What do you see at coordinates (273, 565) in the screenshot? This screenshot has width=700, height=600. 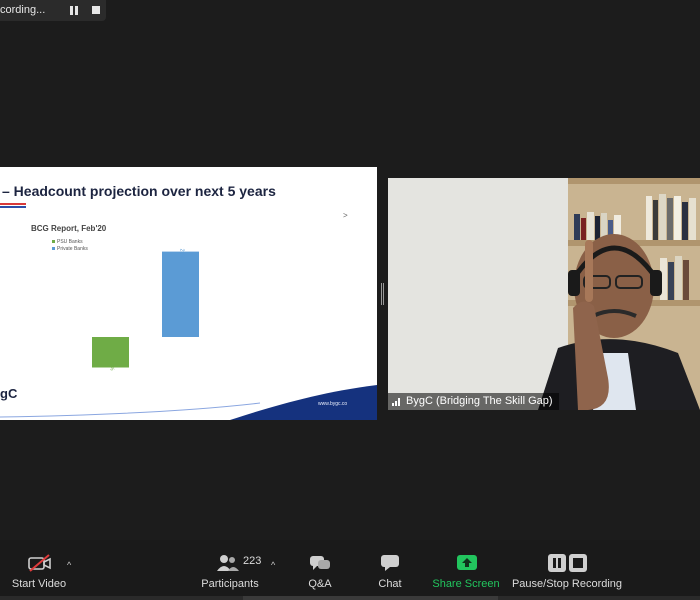 I see `participants-options-caret: ^` at bounding box center [273, 565].